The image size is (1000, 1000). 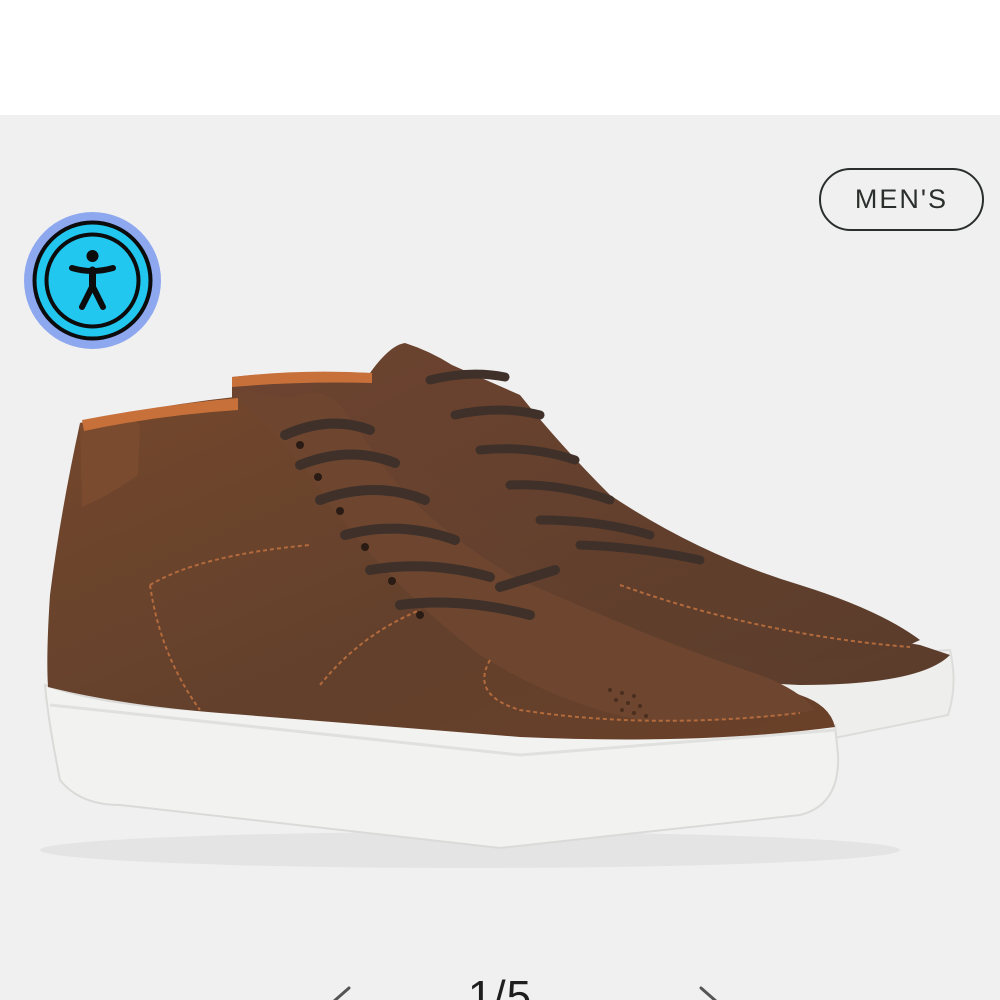 I want to click on gallery-pager: 1/5, so click(x=500, y=985).